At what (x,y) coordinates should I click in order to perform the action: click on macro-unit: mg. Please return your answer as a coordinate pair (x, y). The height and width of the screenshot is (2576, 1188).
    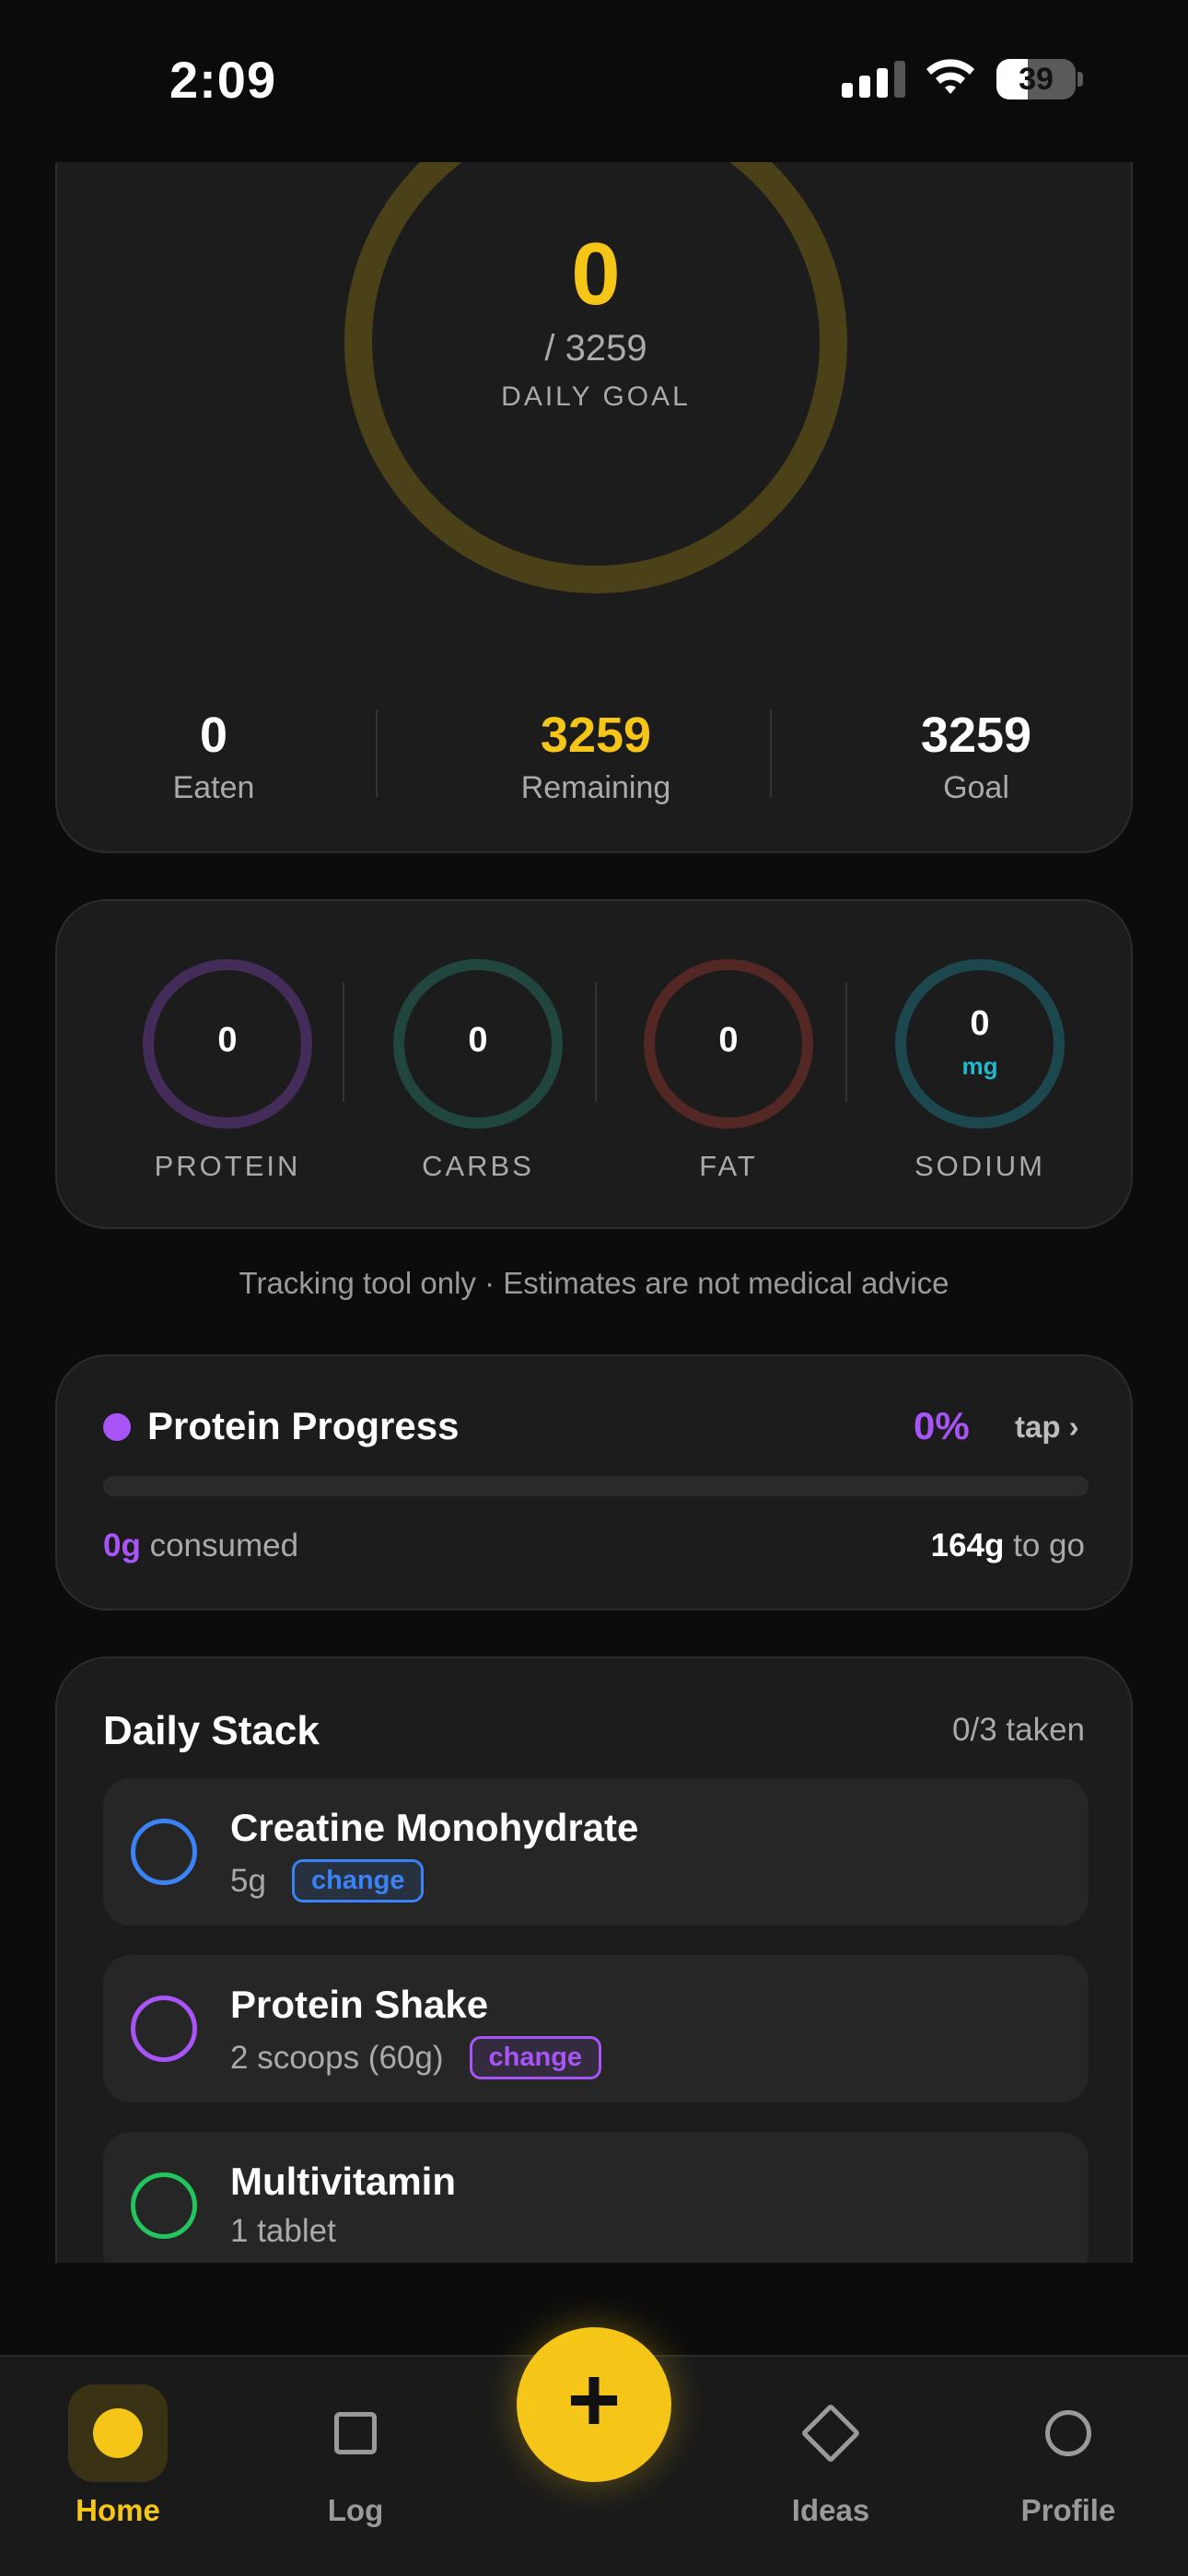
    Looking at the image, I should click on (979, 1066).